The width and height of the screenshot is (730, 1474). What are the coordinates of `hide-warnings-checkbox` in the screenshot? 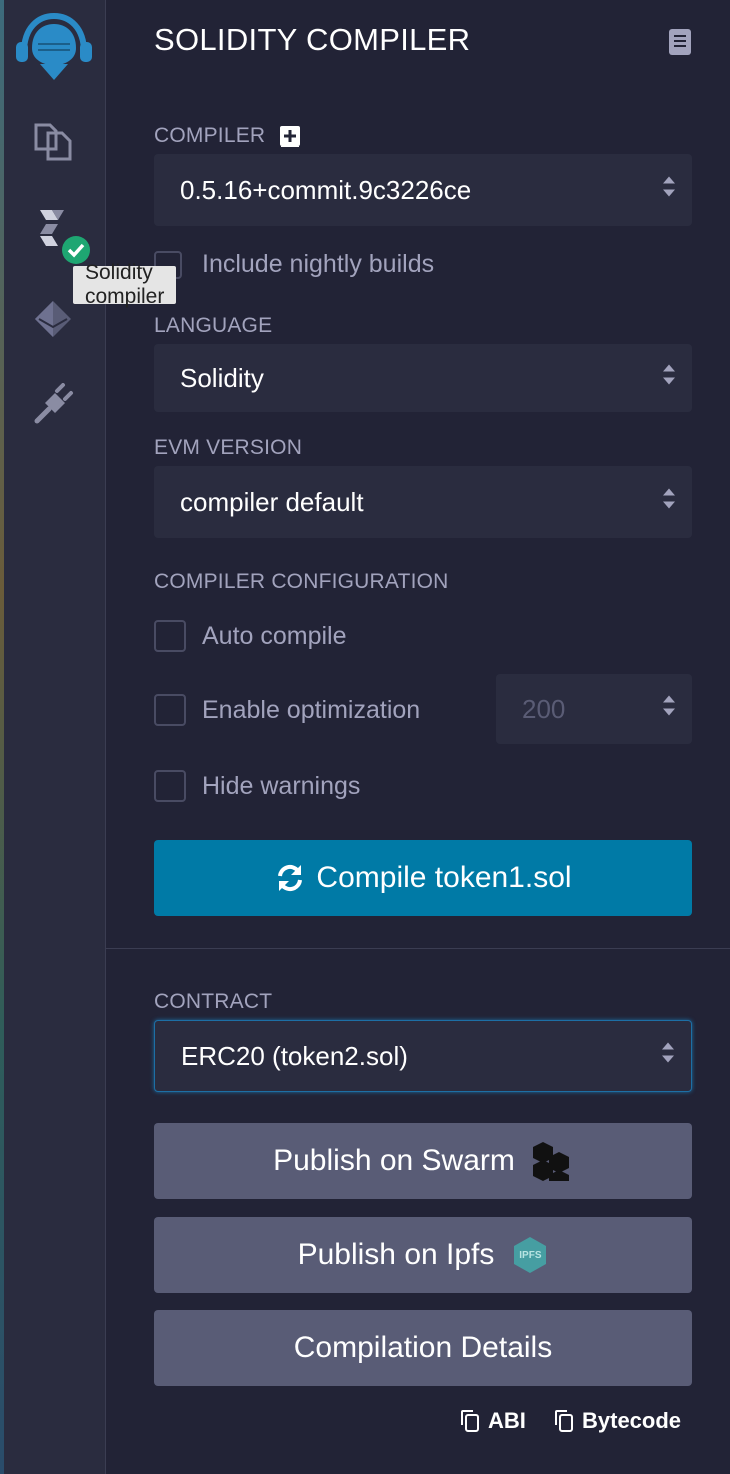 It's located at (170, 786).